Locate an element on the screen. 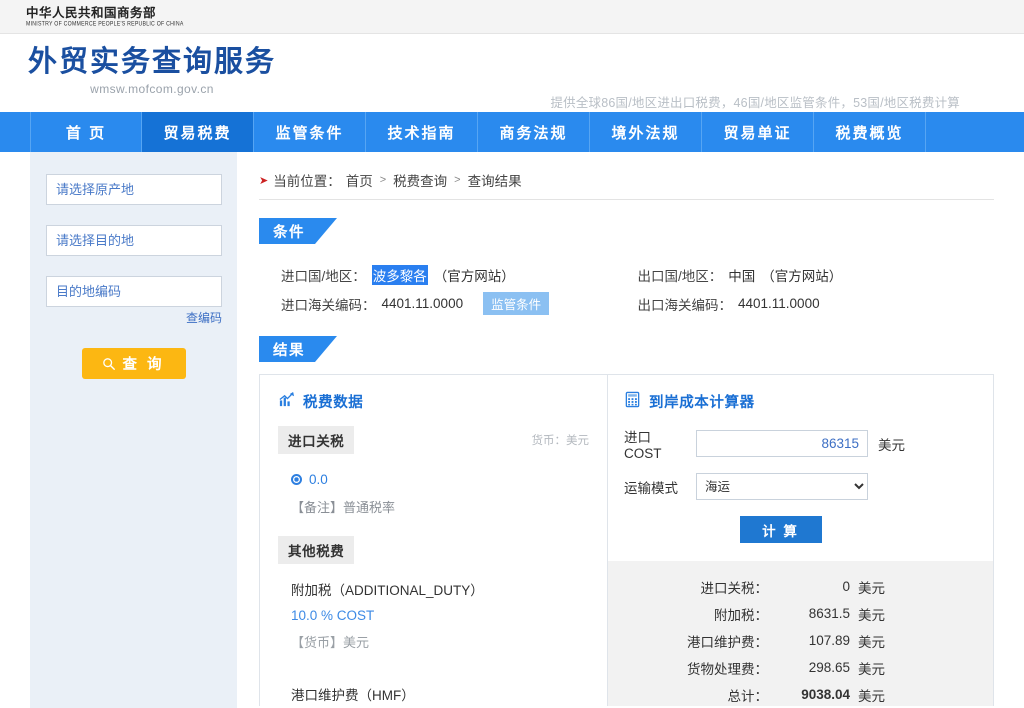  export-country-row: 出口国/地区： 中国 （官方网站） is located at coordinates (816, 274).